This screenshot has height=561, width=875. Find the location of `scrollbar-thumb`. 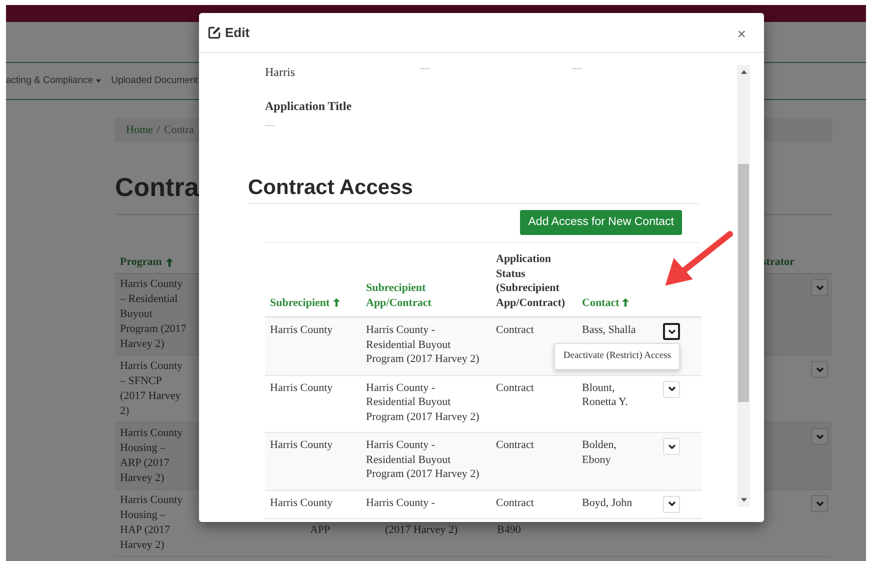

scrollbar-thumb is located at coordinates (743, 283).